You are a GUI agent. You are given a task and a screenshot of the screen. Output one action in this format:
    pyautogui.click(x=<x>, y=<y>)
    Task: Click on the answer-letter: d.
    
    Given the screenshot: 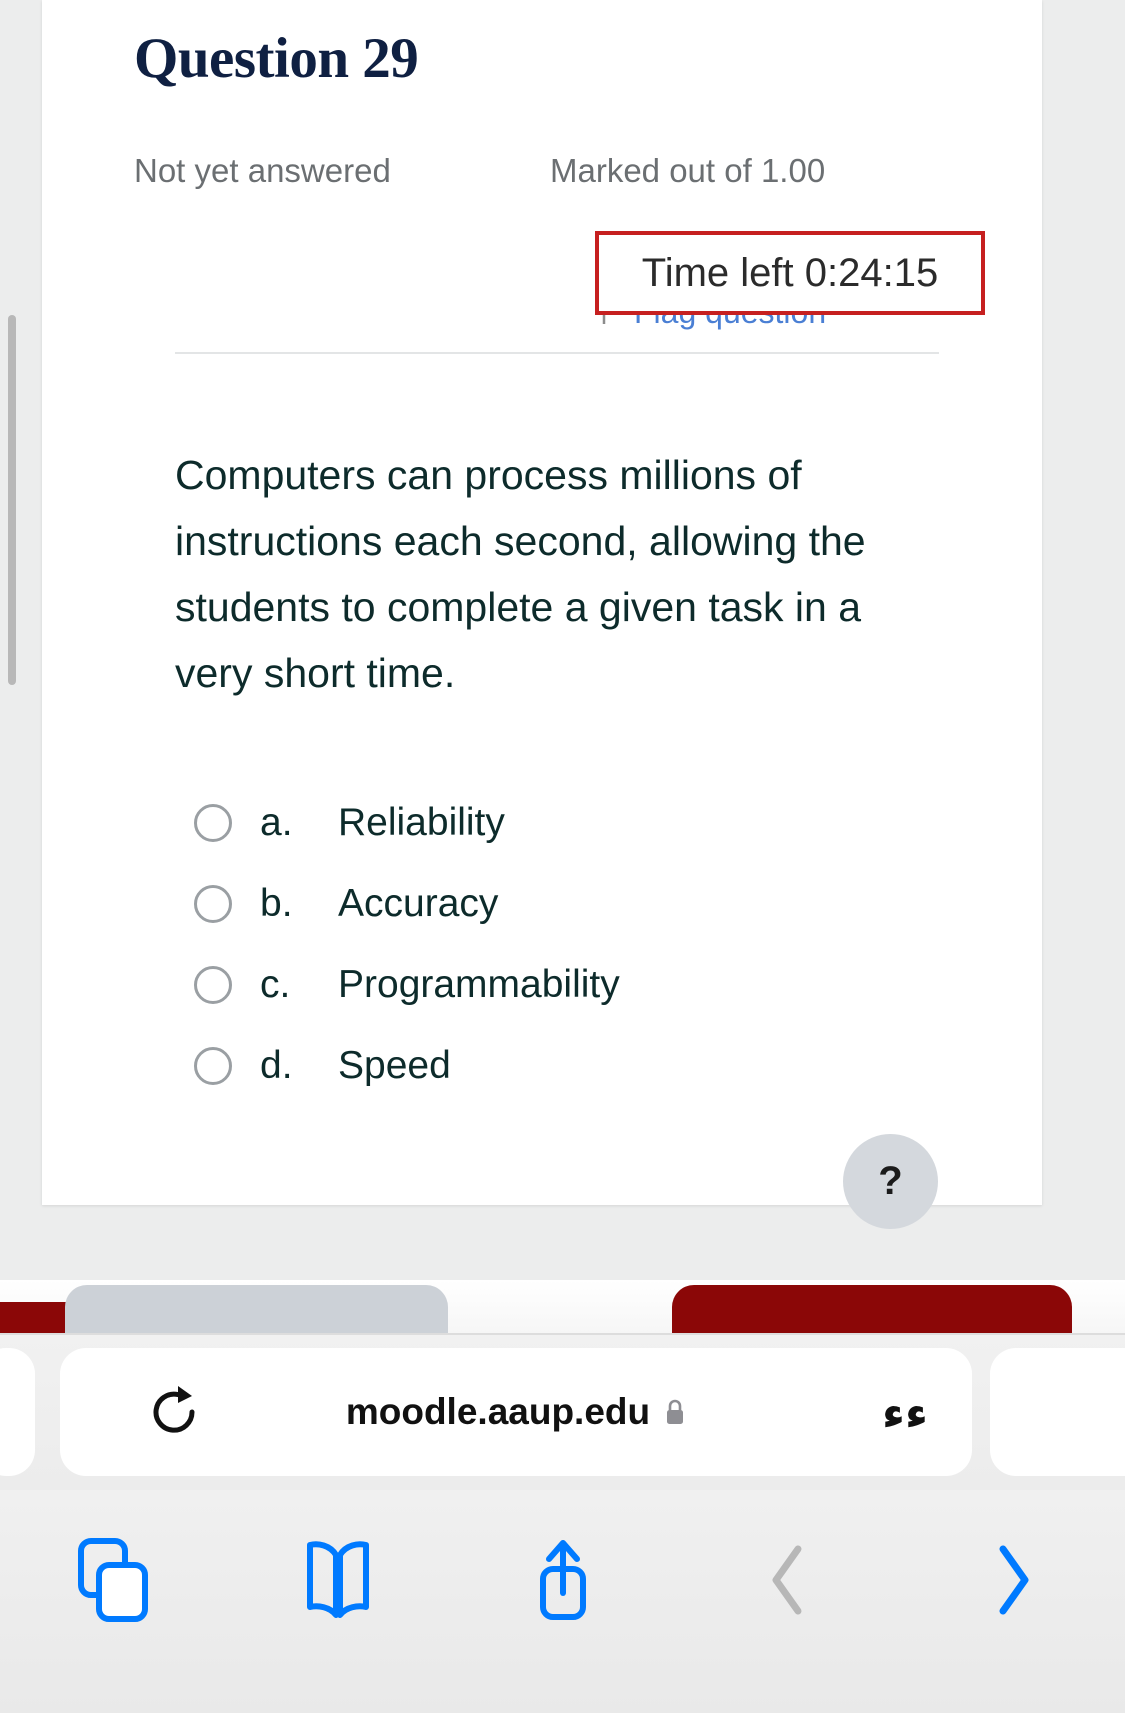 What is the action you would take?
    pyautogui.click(x=276, y=1065)
    